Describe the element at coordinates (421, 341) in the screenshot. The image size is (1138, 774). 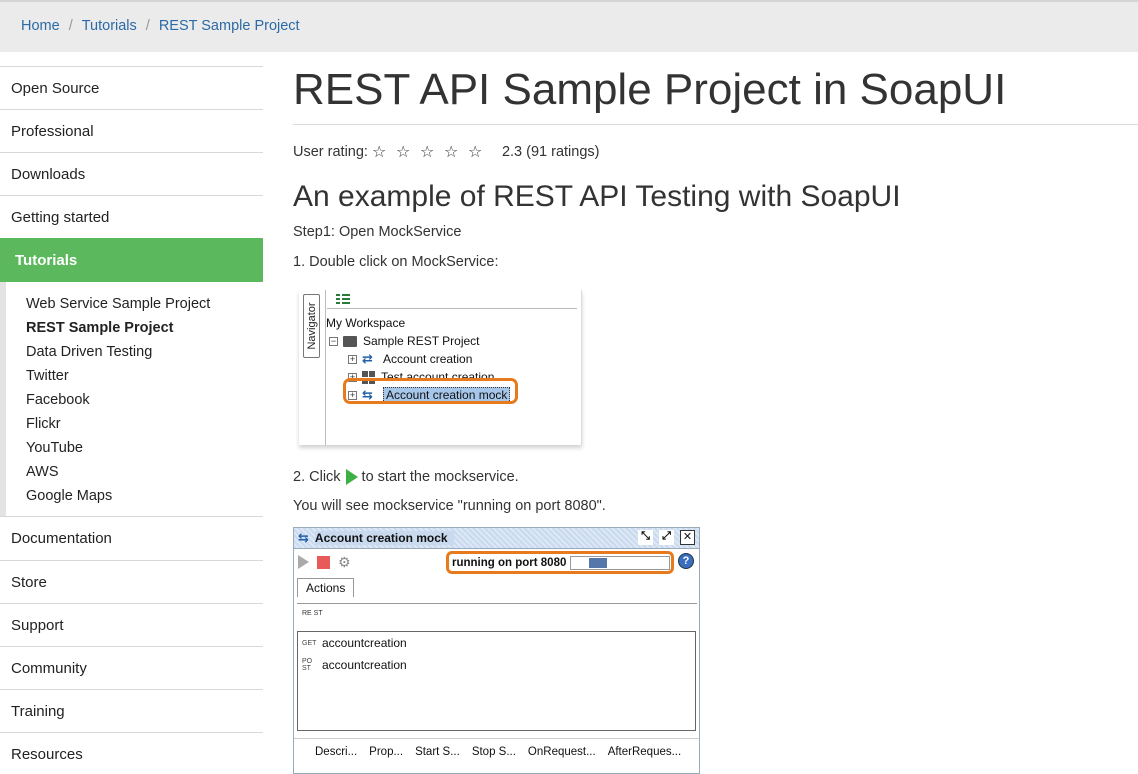
I see `project-label: Sample REST Project` at that location.